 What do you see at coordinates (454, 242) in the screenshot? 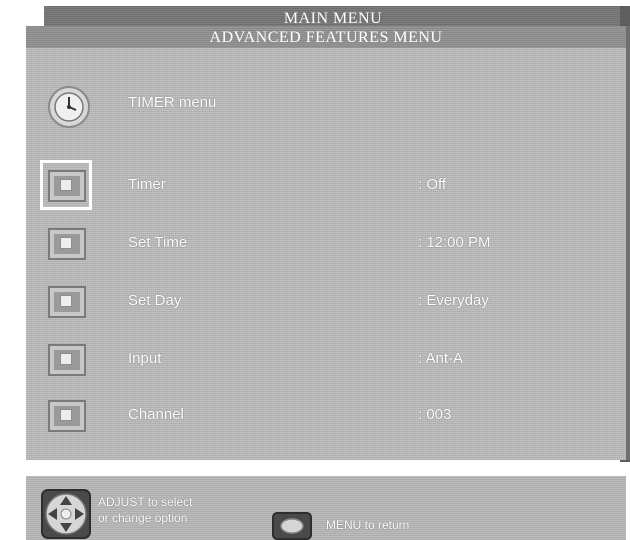
I see `row-value: : 12:00 PM` at bounding box center [454, 242].